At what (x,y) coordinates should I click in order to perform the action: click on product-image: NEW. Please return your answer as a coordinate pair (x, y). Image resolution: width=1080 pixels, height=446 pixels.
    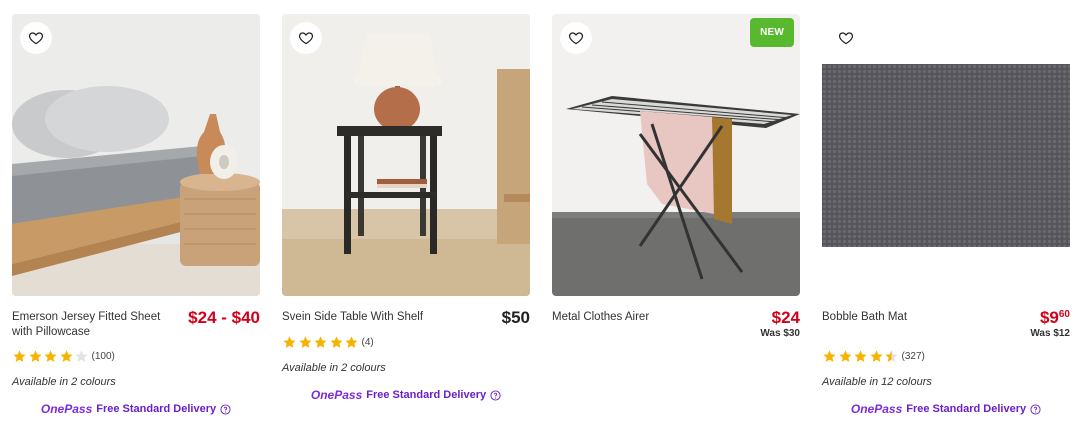
    Looking at the image, I should click on (676, 155).